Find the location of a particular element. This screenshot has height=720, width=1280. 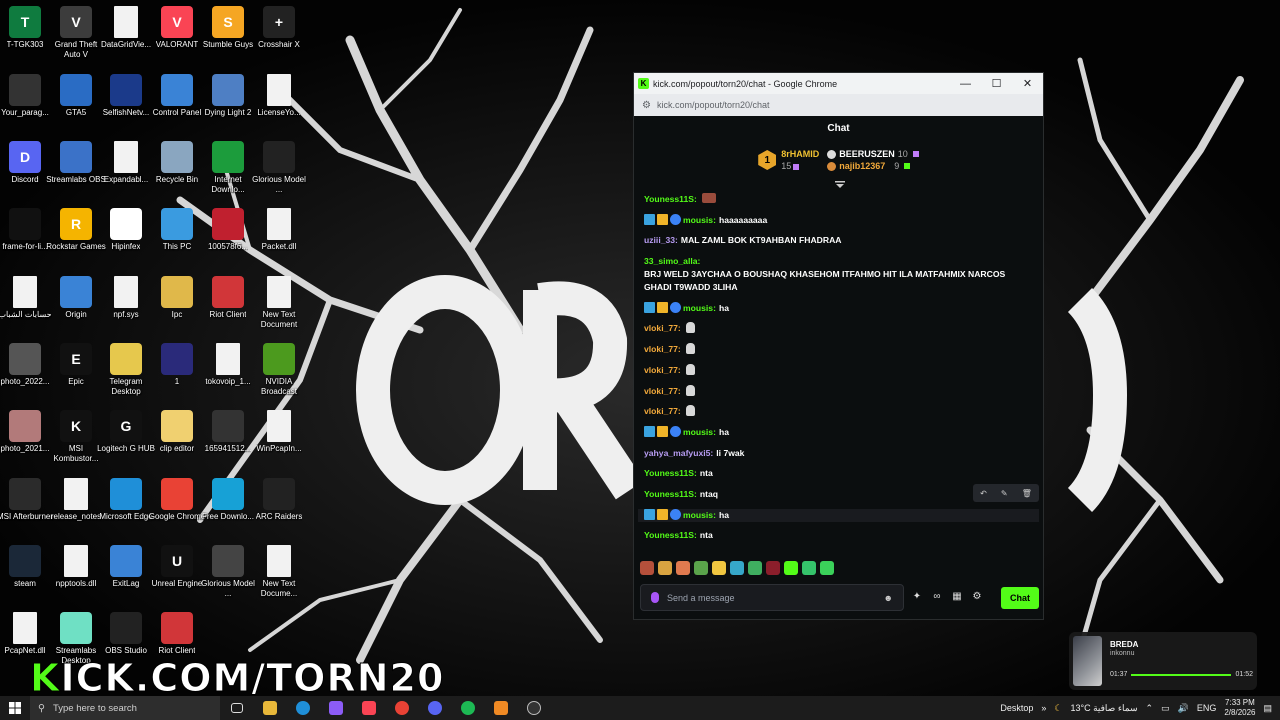

mic-icon is located at coordinates (655, 597).